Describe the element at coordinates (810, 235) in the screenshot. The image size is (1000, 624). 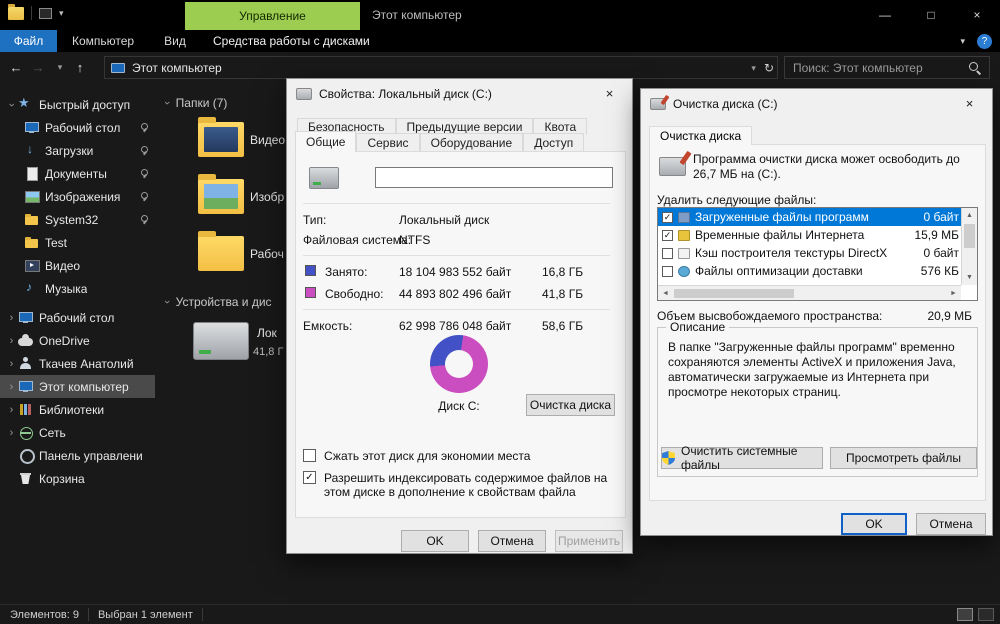
I see `file-row-temp-internet-files: ✓ Временные файлы Интернета 15,9 МБ` at that location.